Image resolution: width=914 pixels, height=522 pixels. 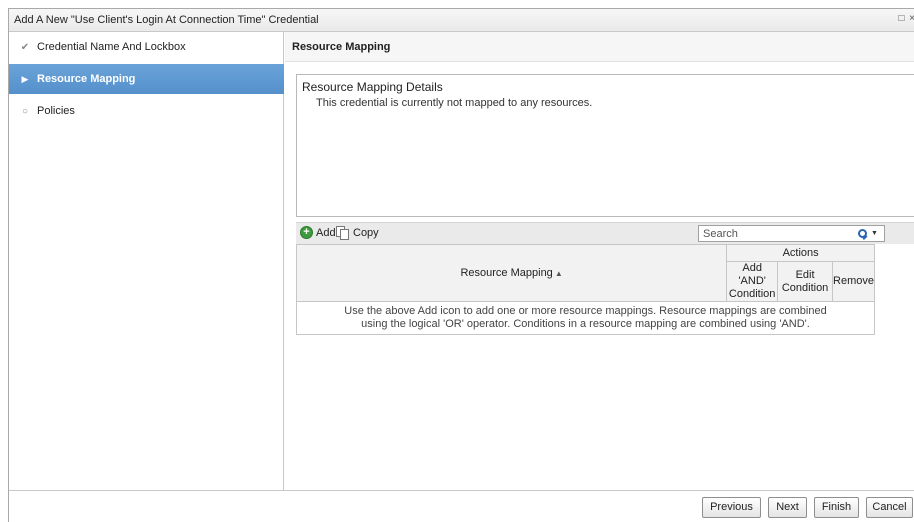 What do you see at coordinates (911, 18) in the screenshot?
I see `close-icon: ×` at bounding box center [911, 18].